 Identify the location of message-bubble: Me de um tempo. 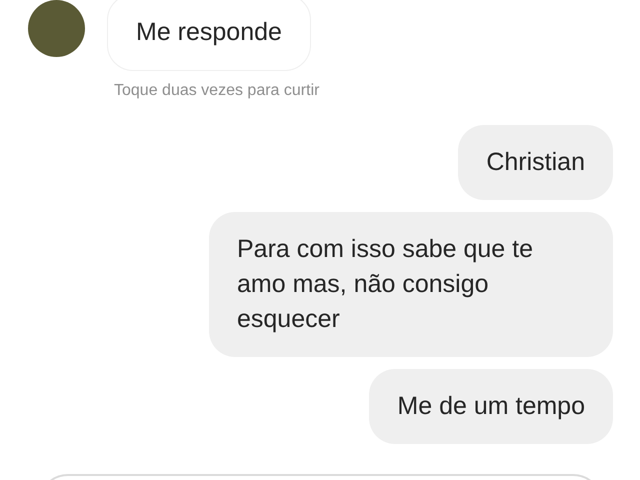
(491, 406).